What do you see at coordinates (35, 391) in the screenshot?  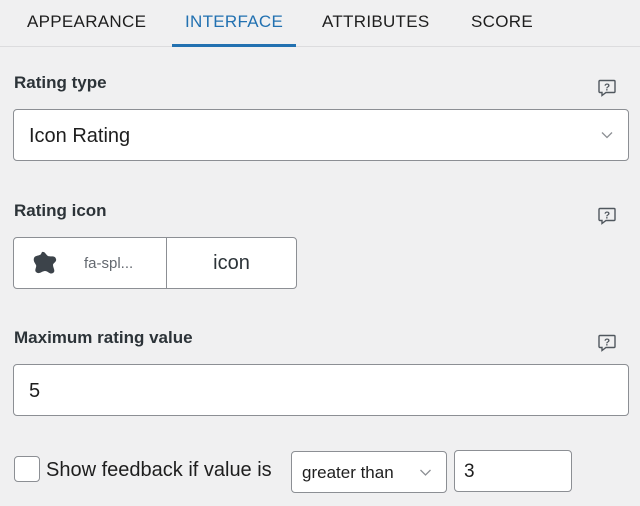 I see `max-rating-value: 5` at bounding box center [35, 391].